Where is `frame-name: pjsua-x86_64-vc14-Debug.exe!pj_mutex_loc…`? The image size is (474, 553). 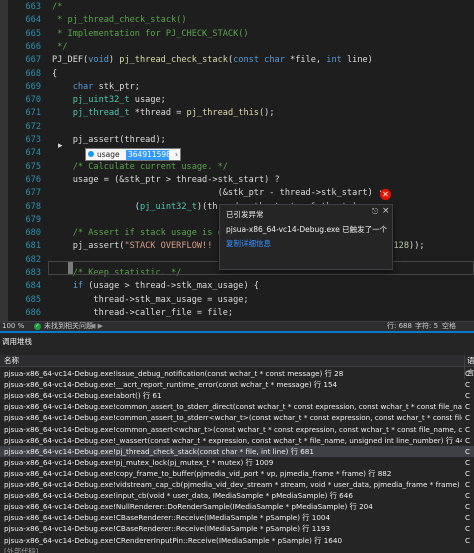
frame-name: pjsua-x86_64-vc14-Debug.exe!pj_mutex_loc… is located at coordinates (139, 462).